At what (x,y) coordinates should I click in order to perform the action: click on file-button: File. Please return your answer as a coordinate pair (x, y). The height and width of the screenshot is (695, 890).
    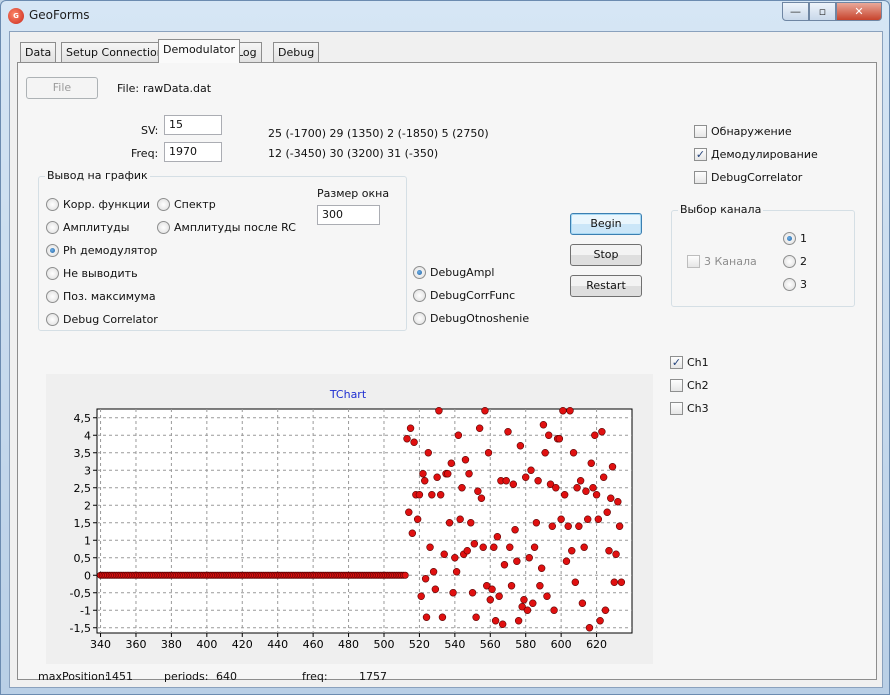
    Looking at the image, I should click on (62, 88).